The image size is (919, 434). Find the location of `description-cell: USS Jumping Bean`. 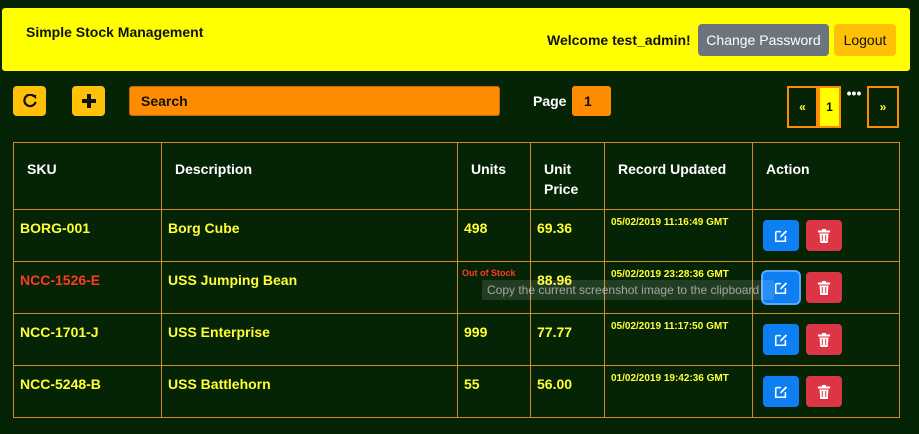

description-cell: USS Jumping Bean is located at coordinates (233, 280).